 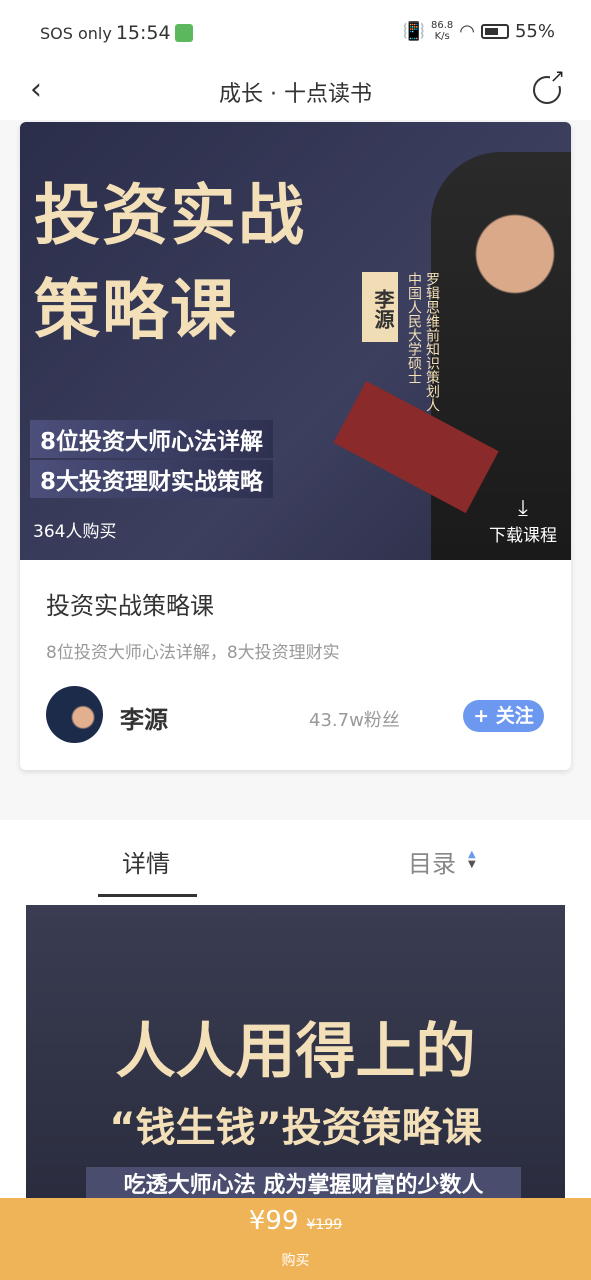 I want to click on sort-icon: ▲ ▼, so click(x=472, y=860).